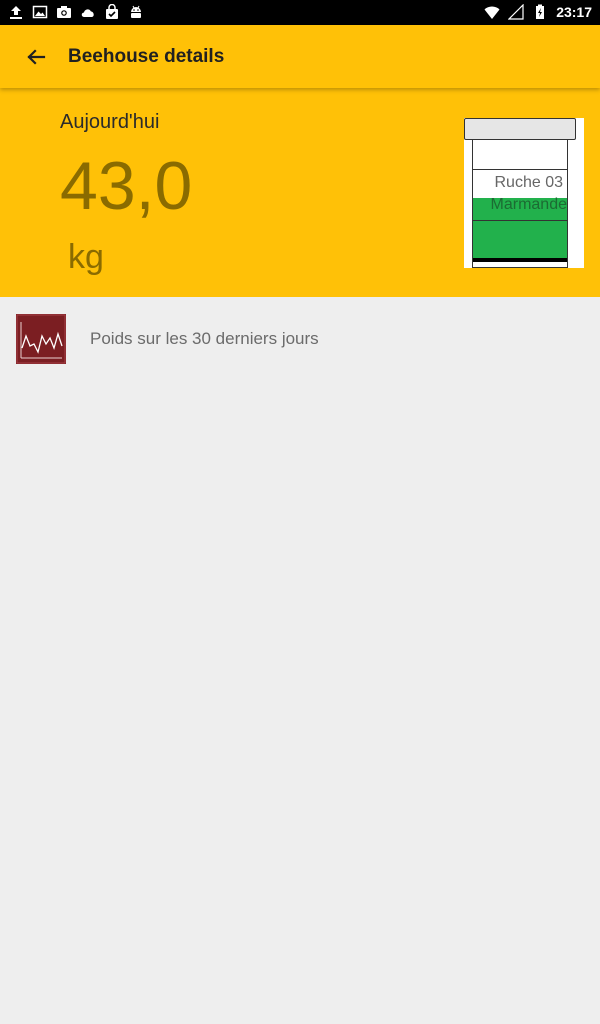  What do you see at coordinates (112, 11) in the screenshot?
I see `shopping-bag-icon` at bounding box center [112, 11].